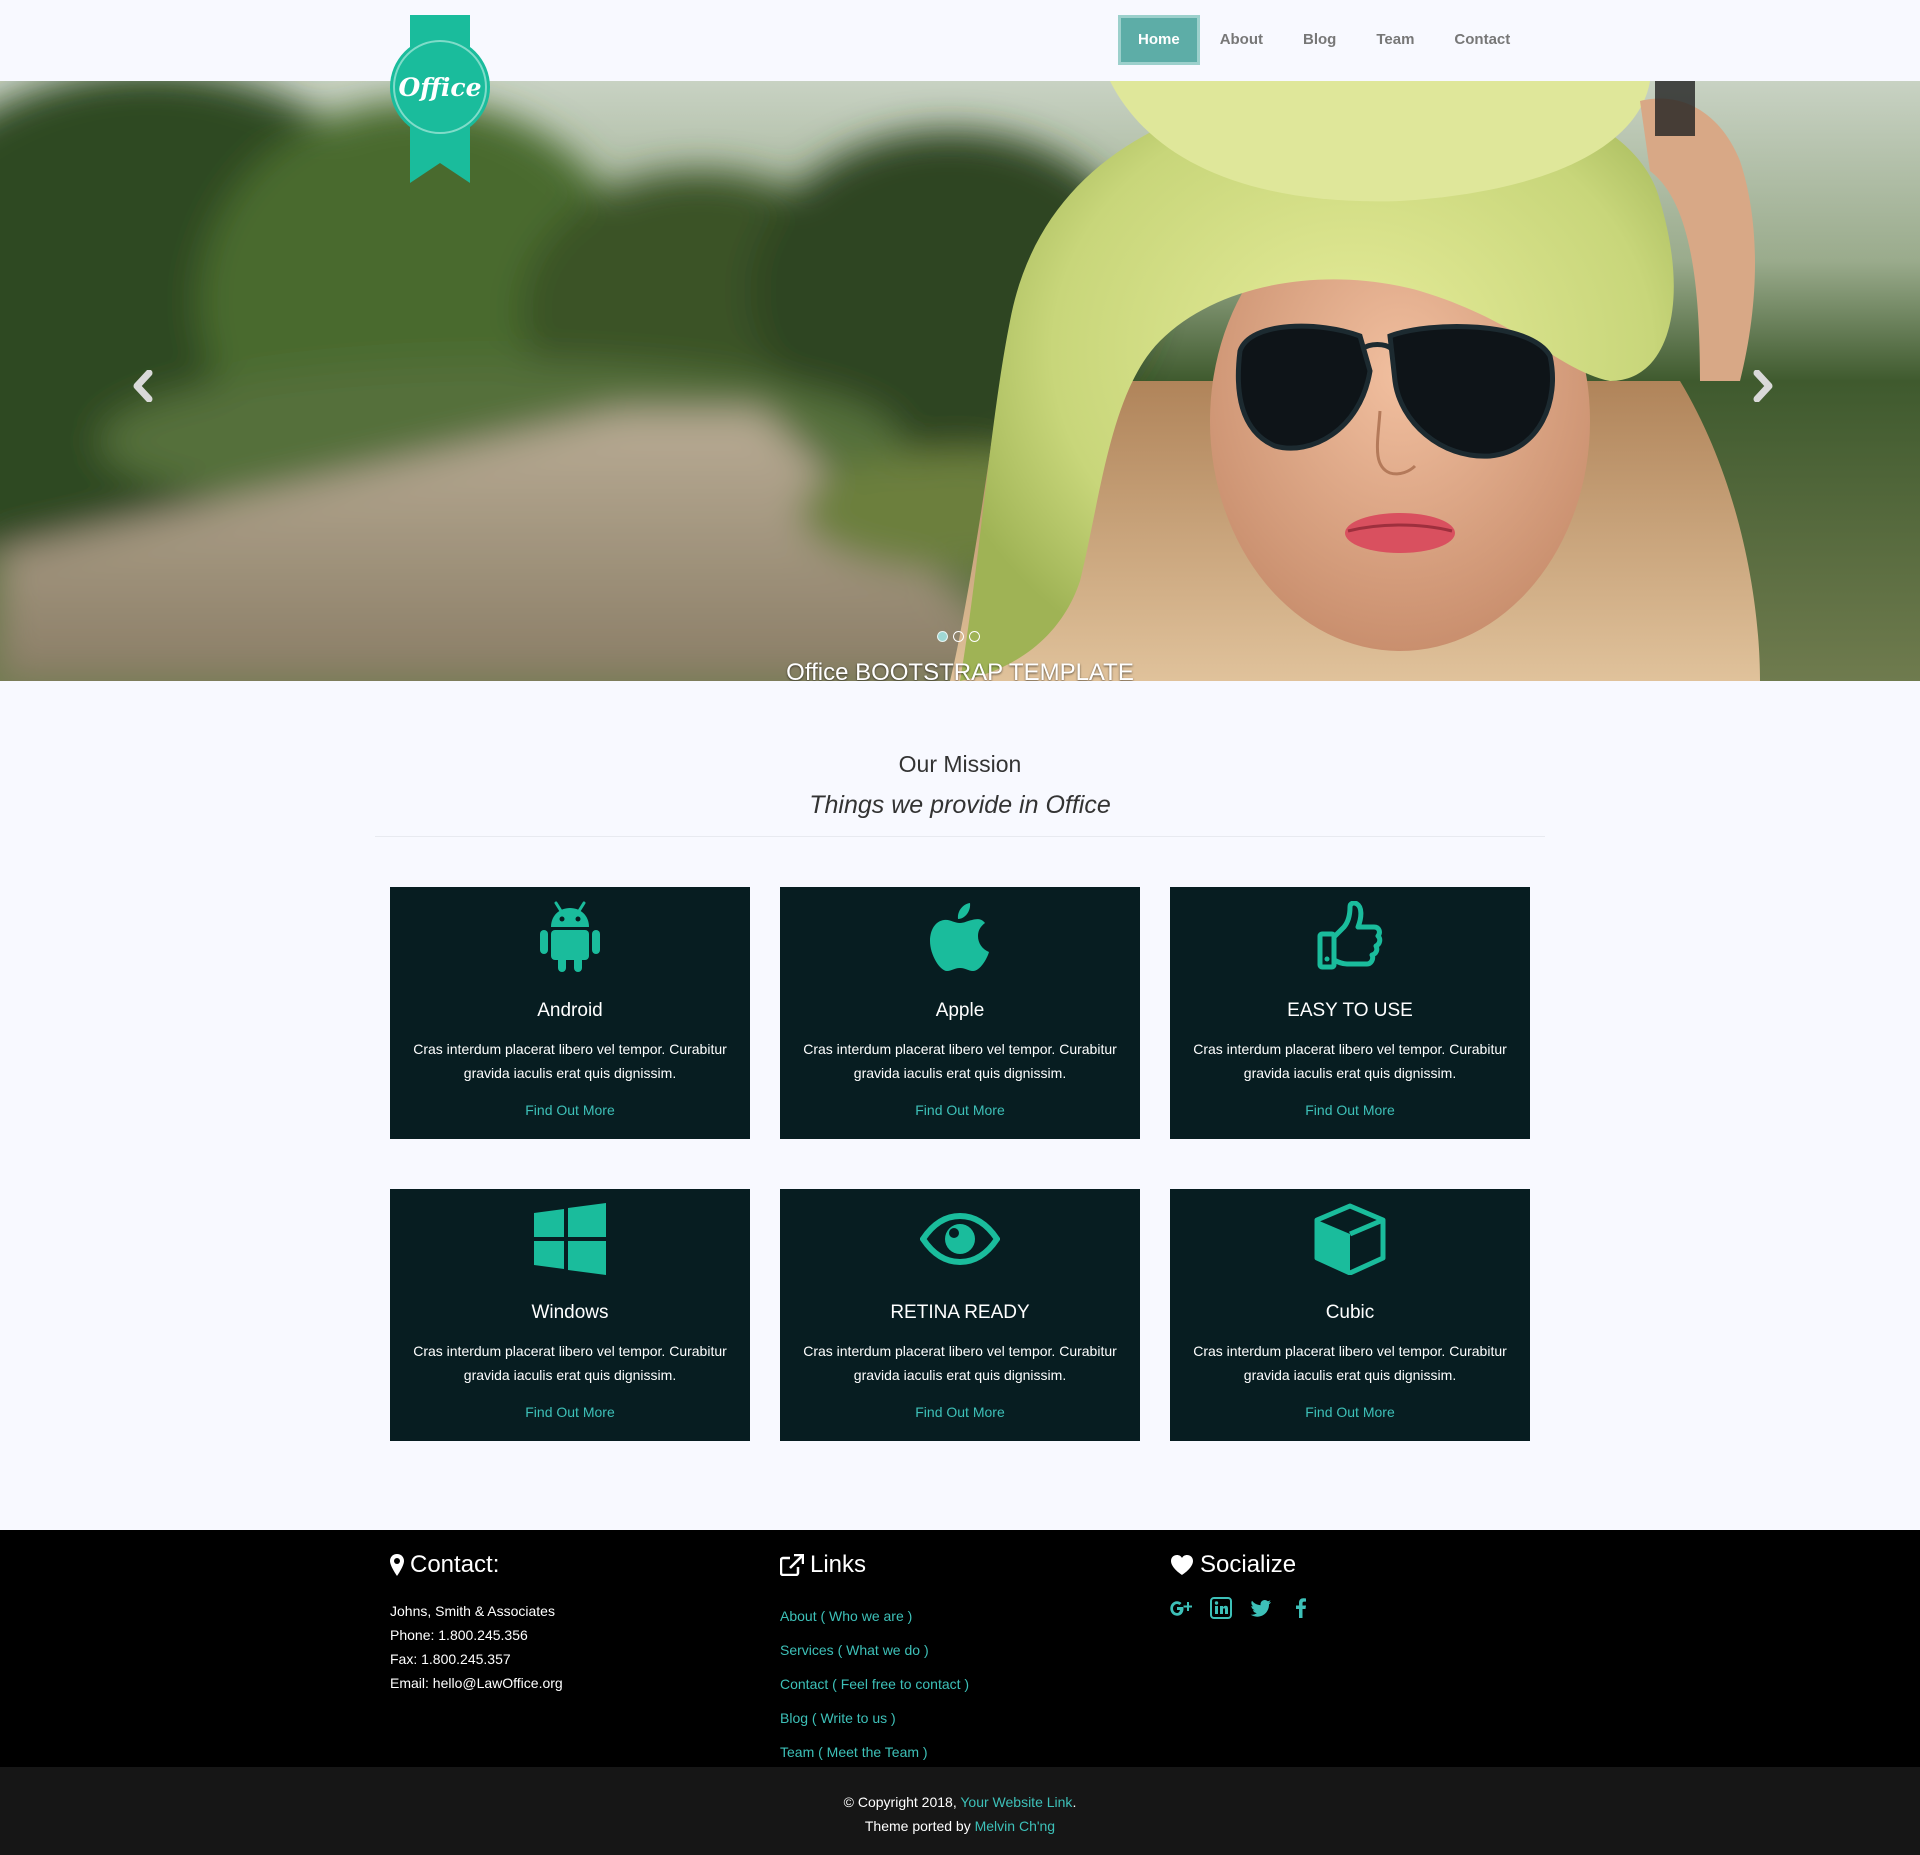  I want to click on card-title: Windows, so click(570, 1312).